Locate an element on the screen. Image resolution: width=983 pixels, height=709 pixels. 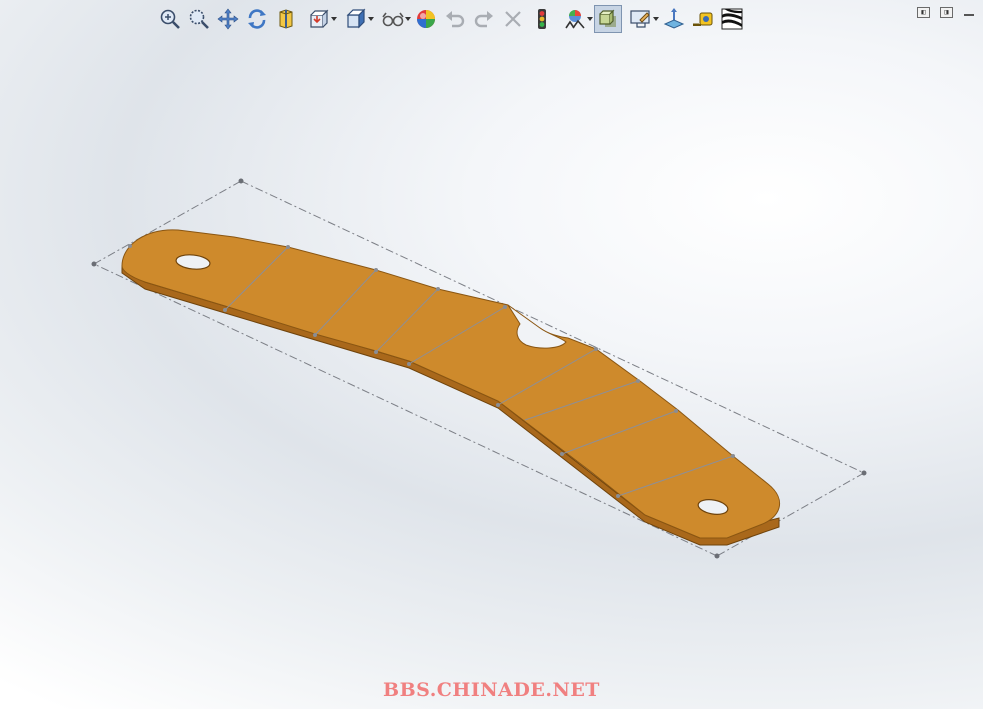
pan-button is located at coordinates (228, 19).